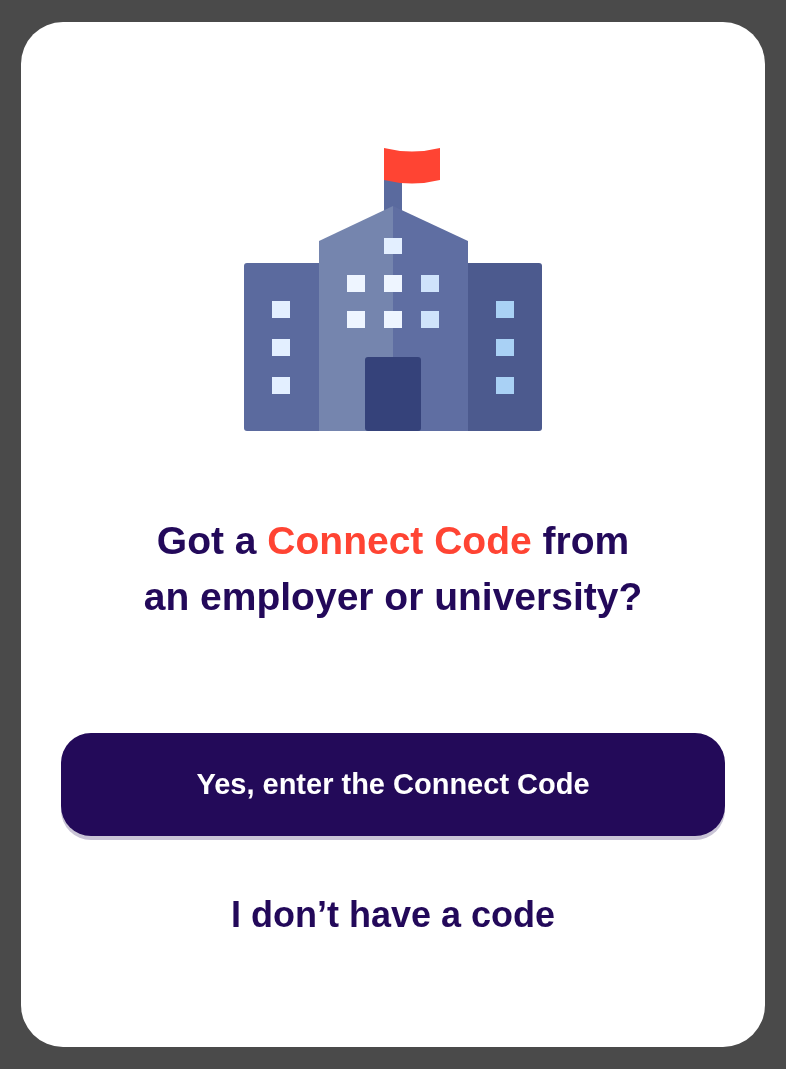 This screenshot has width=786, height=1069. Describe the element at coordinates (393, 915) in the screenshot. I see `no-code-link: I don’t have a code` at that location.